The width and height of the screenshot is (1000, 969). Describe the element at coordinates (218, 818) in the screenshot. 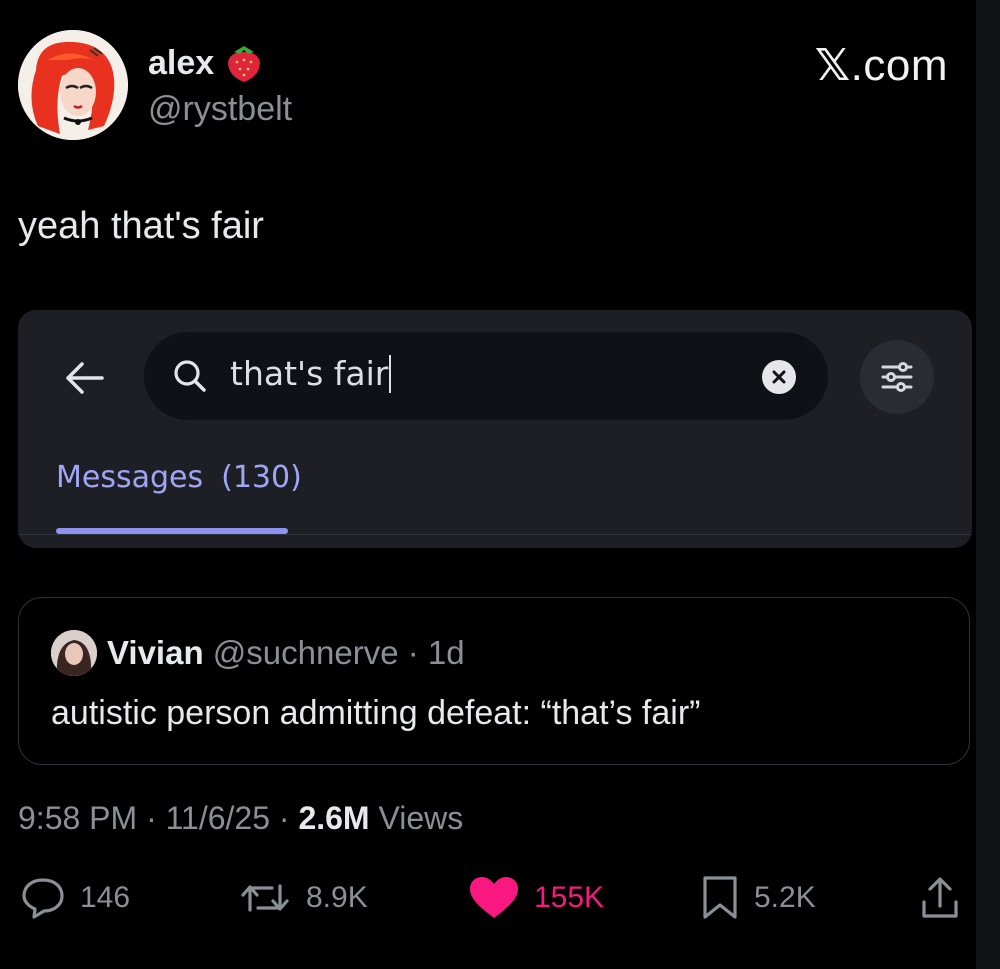

I see `tweet-date: 11/6/25` at that location.